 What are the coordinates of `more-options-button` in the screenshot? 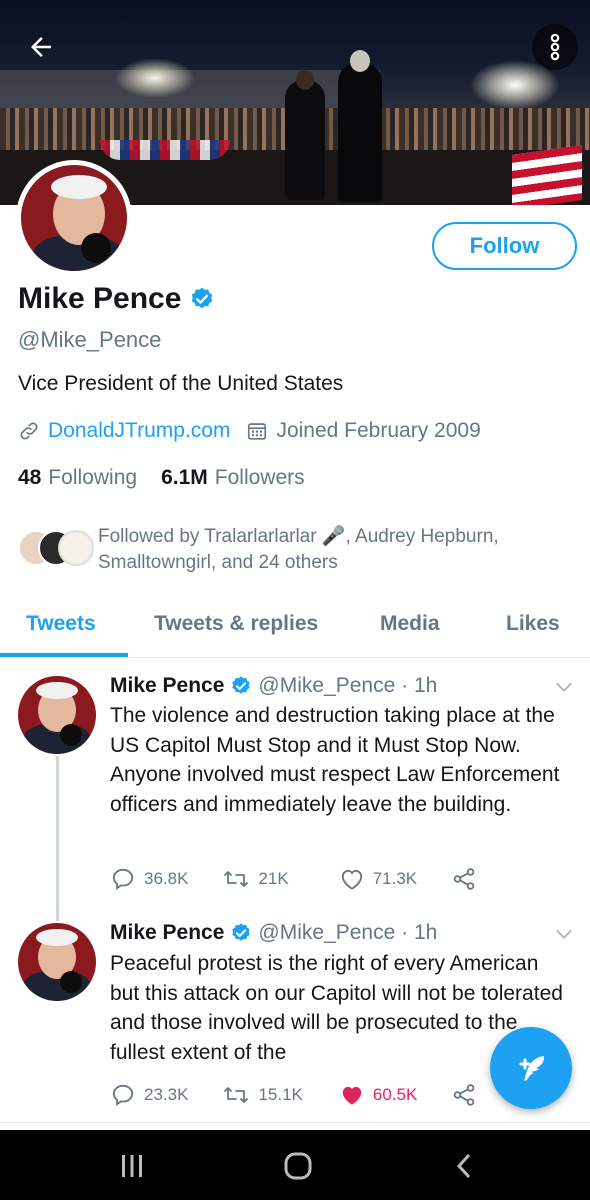 It's located at (555, 47).